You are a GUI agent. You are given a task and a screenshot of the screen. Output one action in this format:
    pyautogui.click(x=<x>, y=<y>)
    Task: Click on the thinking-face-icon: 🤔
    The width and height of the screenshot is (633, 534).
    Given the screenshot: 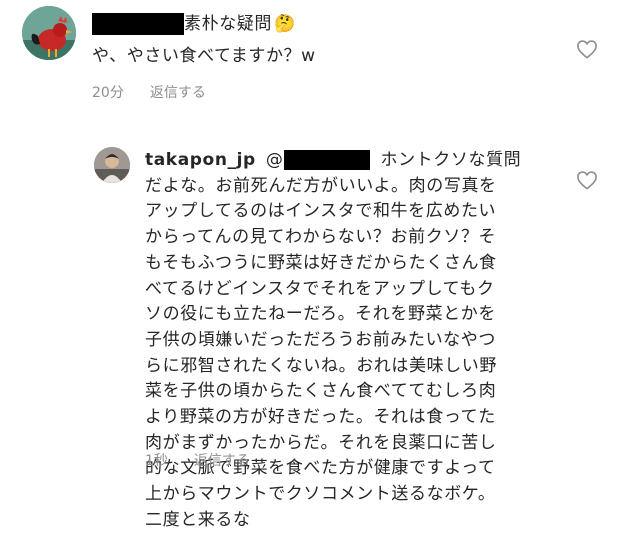 What is the action you would take?
    pyautogui.click(x=285, y=24)
    